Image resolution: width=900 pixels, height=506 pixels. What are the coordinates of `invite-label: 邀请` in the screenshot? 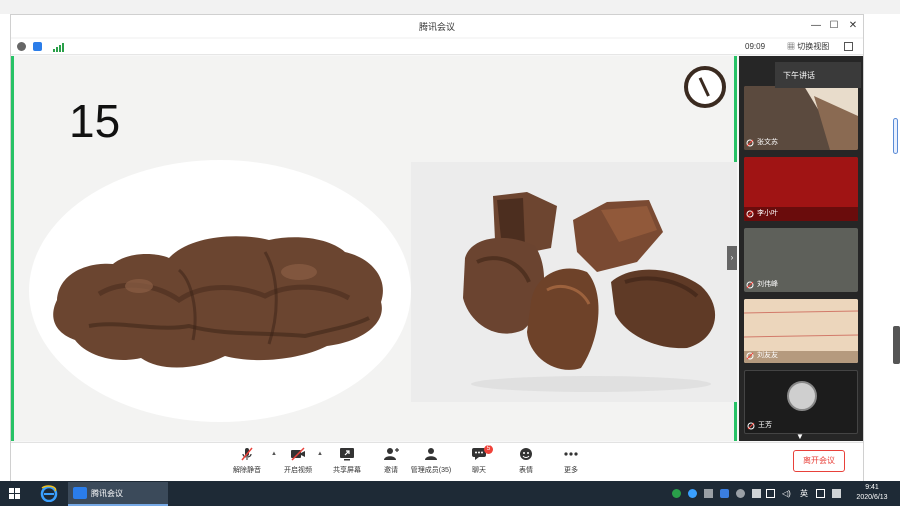 It's located at (391, 470).